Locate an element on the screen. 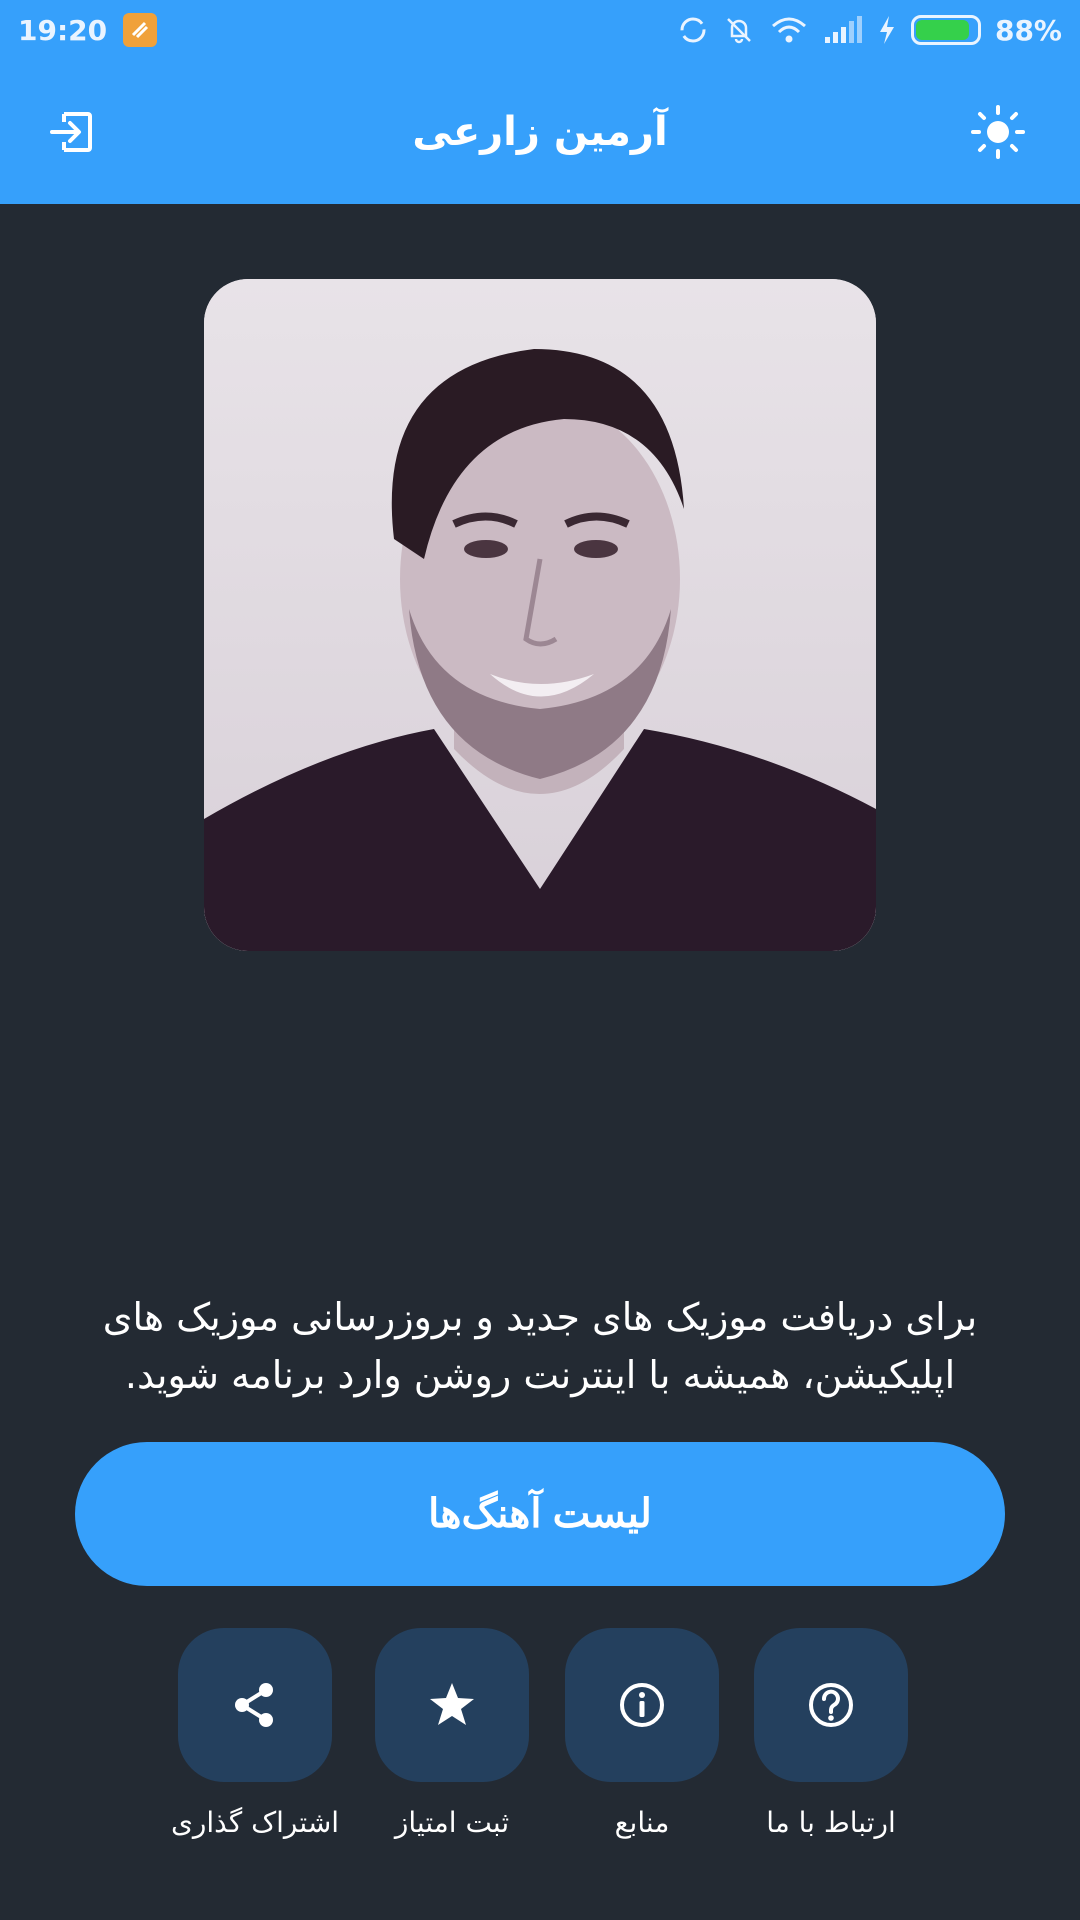 The width and height of the screenshot is (1080, 1920). exit-icon is located at coordinates (71, 132).